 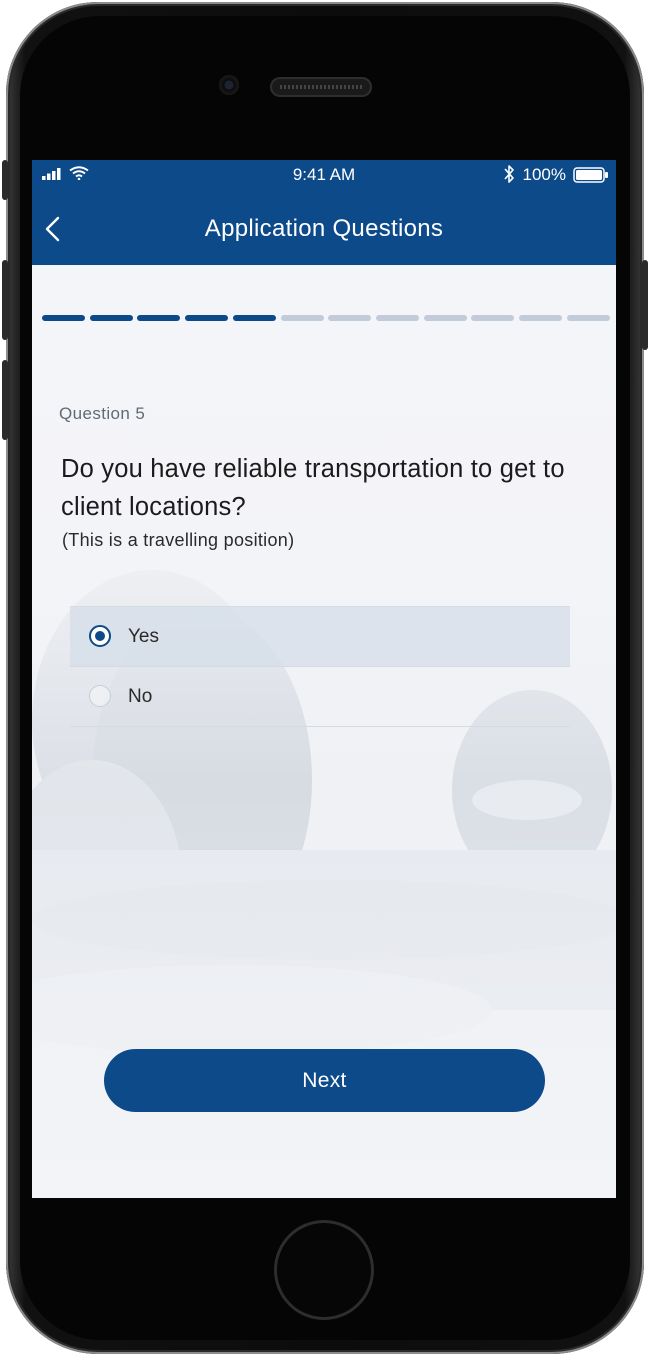 I want to click on home-button, so click(x=324, y=1270).